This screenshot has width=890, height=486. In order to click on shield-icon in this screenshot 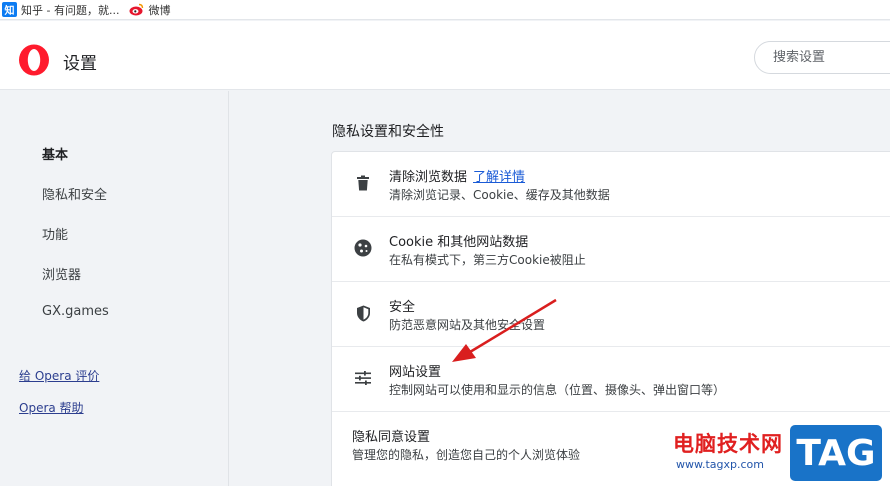, I will do `click(363, 313)`.